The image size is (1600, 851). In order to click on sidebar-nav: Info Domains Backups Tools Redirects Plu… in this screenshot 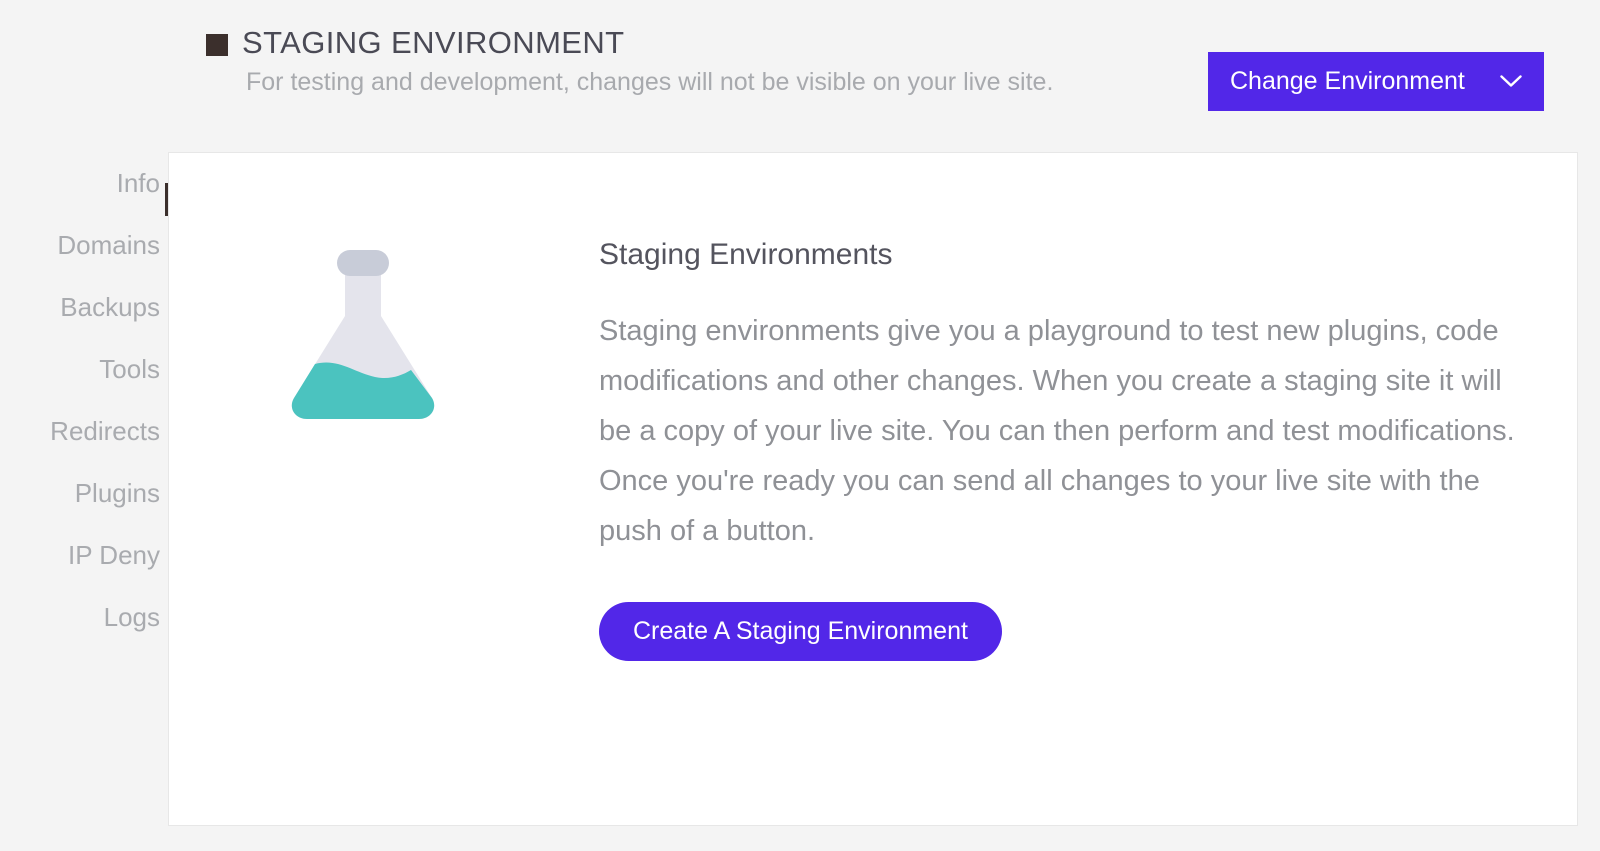, I will do `click(80, 400)`.